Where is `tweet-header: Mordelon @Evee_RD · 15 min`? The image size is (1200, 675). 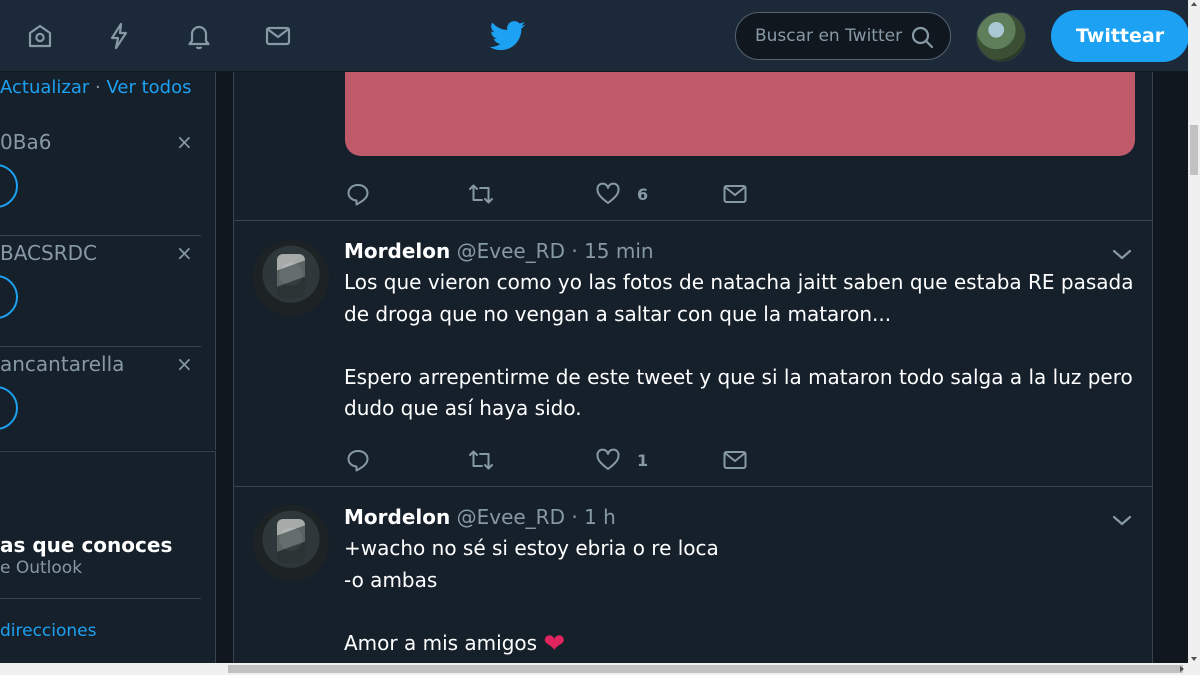
tweet-header: Mordelon @Evee_RD · 15 min is located at coordinates (499, 251).